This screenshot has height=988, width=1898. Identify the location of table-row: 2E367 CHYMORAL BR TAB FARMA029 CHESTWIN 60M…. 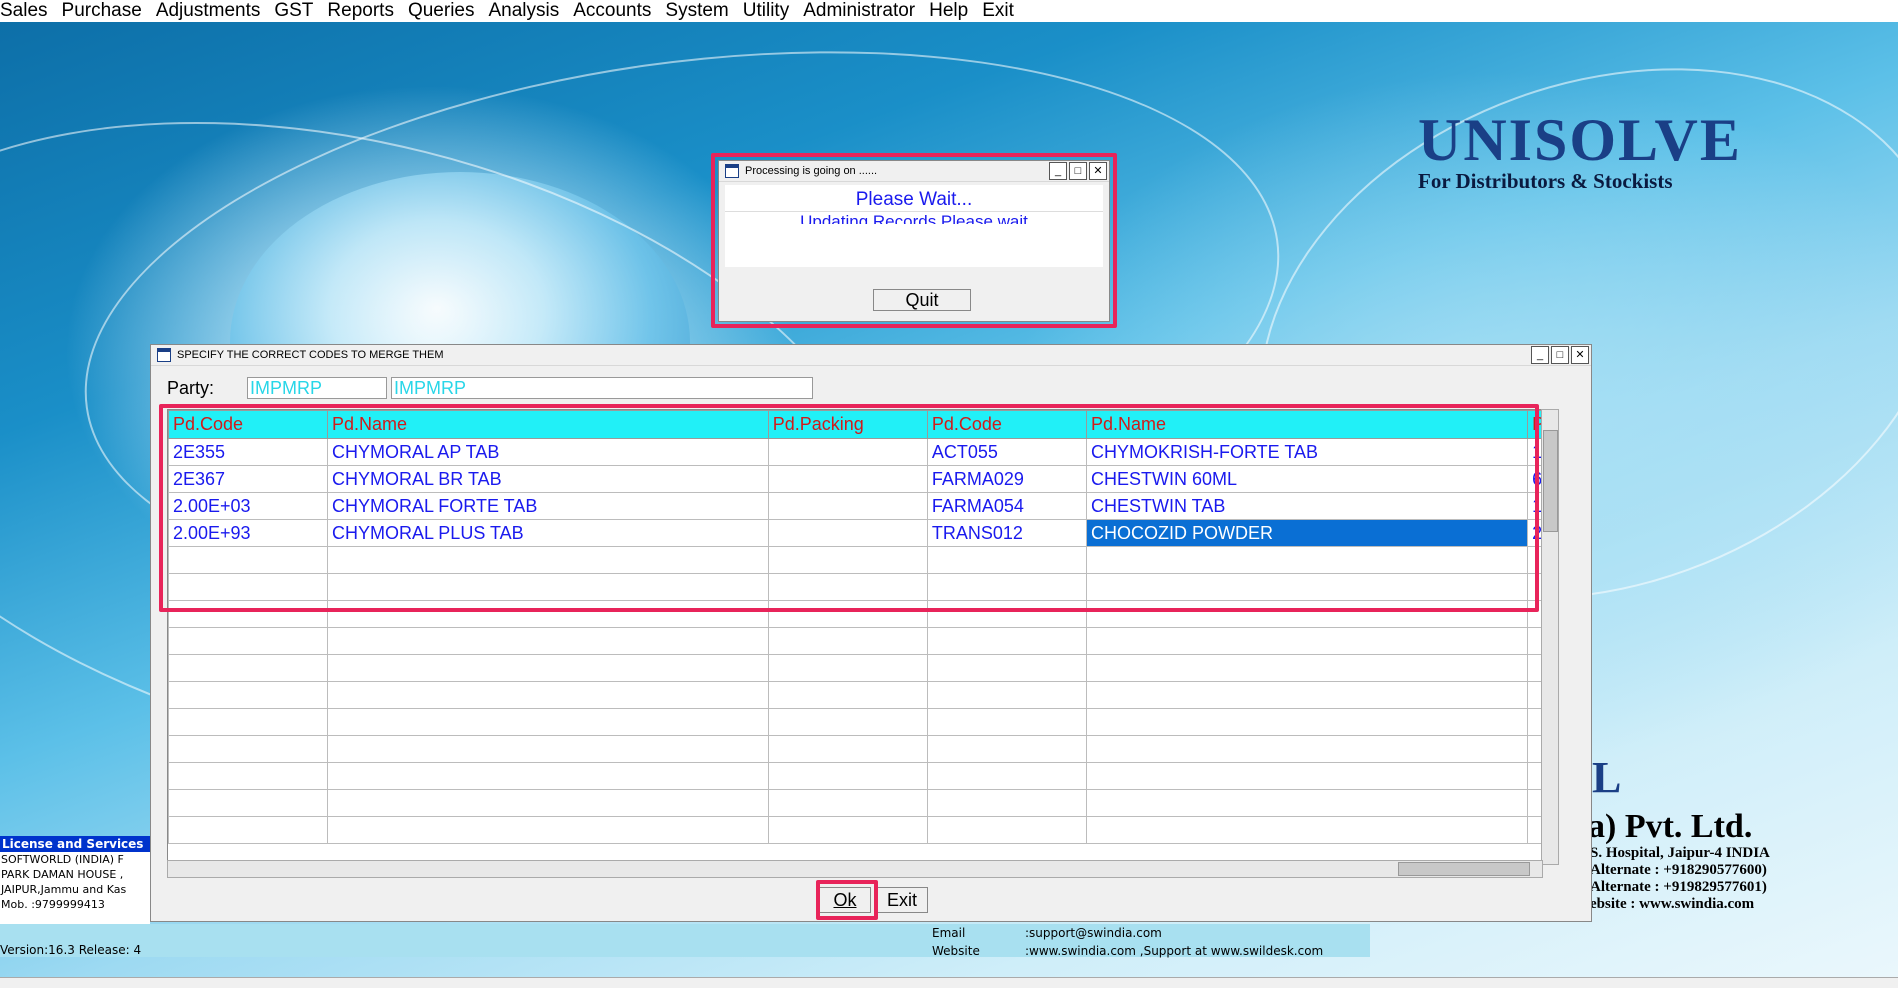
(863, 479).